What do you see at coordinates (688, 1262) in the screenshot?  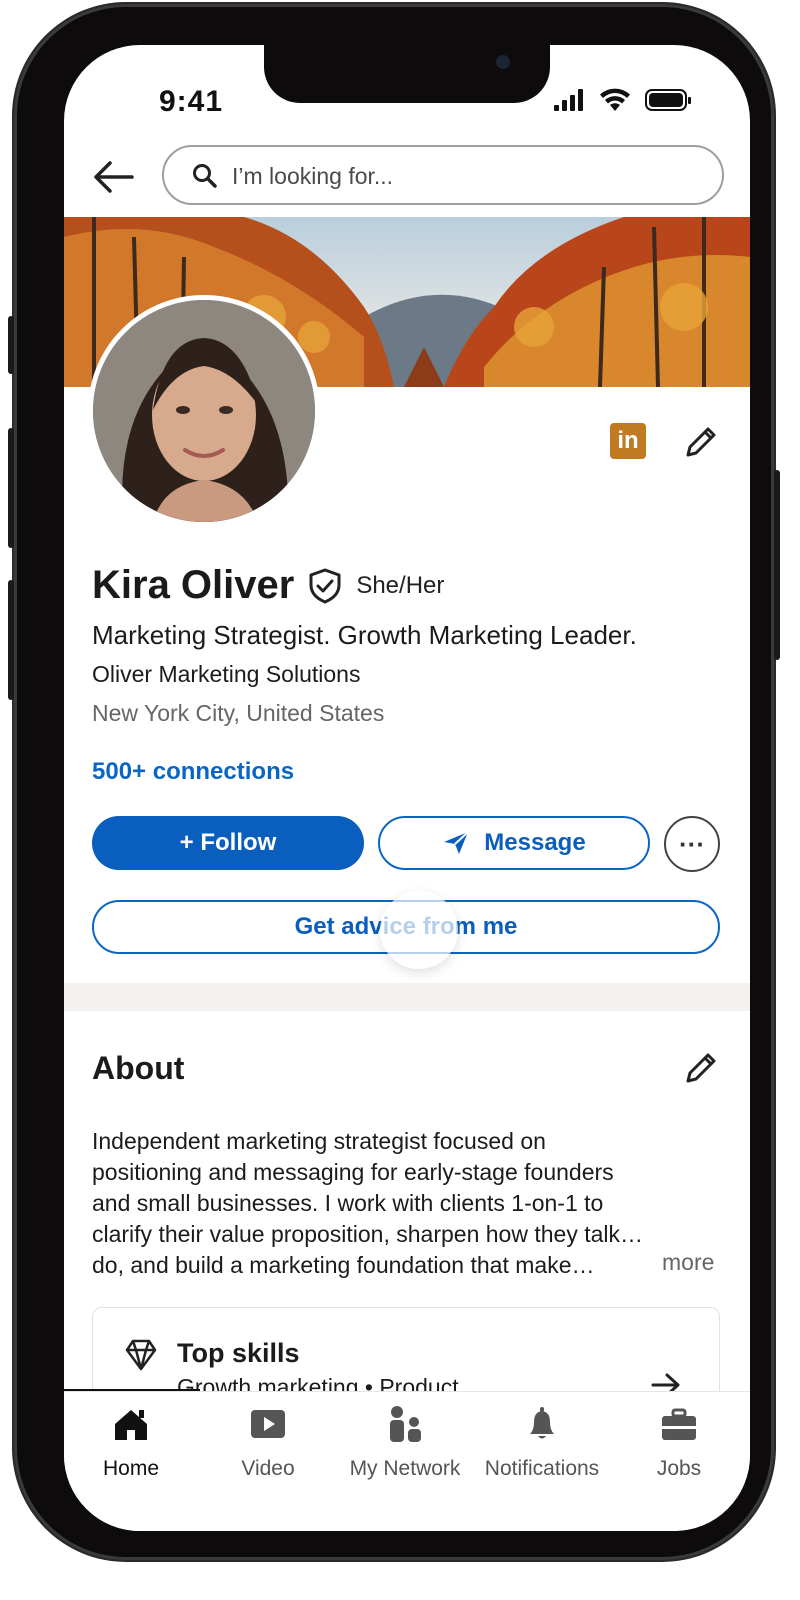 I see `about-more-link: more` at bounding box center [688, 1262].